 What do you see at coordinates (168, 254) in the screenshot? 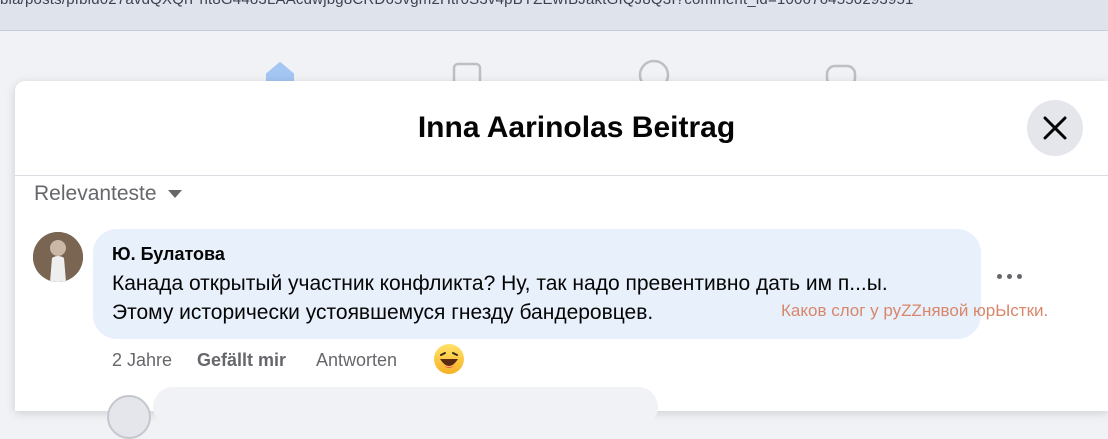
I see `comment-author: Ю. Булатова` at bounding box center [168, 254].